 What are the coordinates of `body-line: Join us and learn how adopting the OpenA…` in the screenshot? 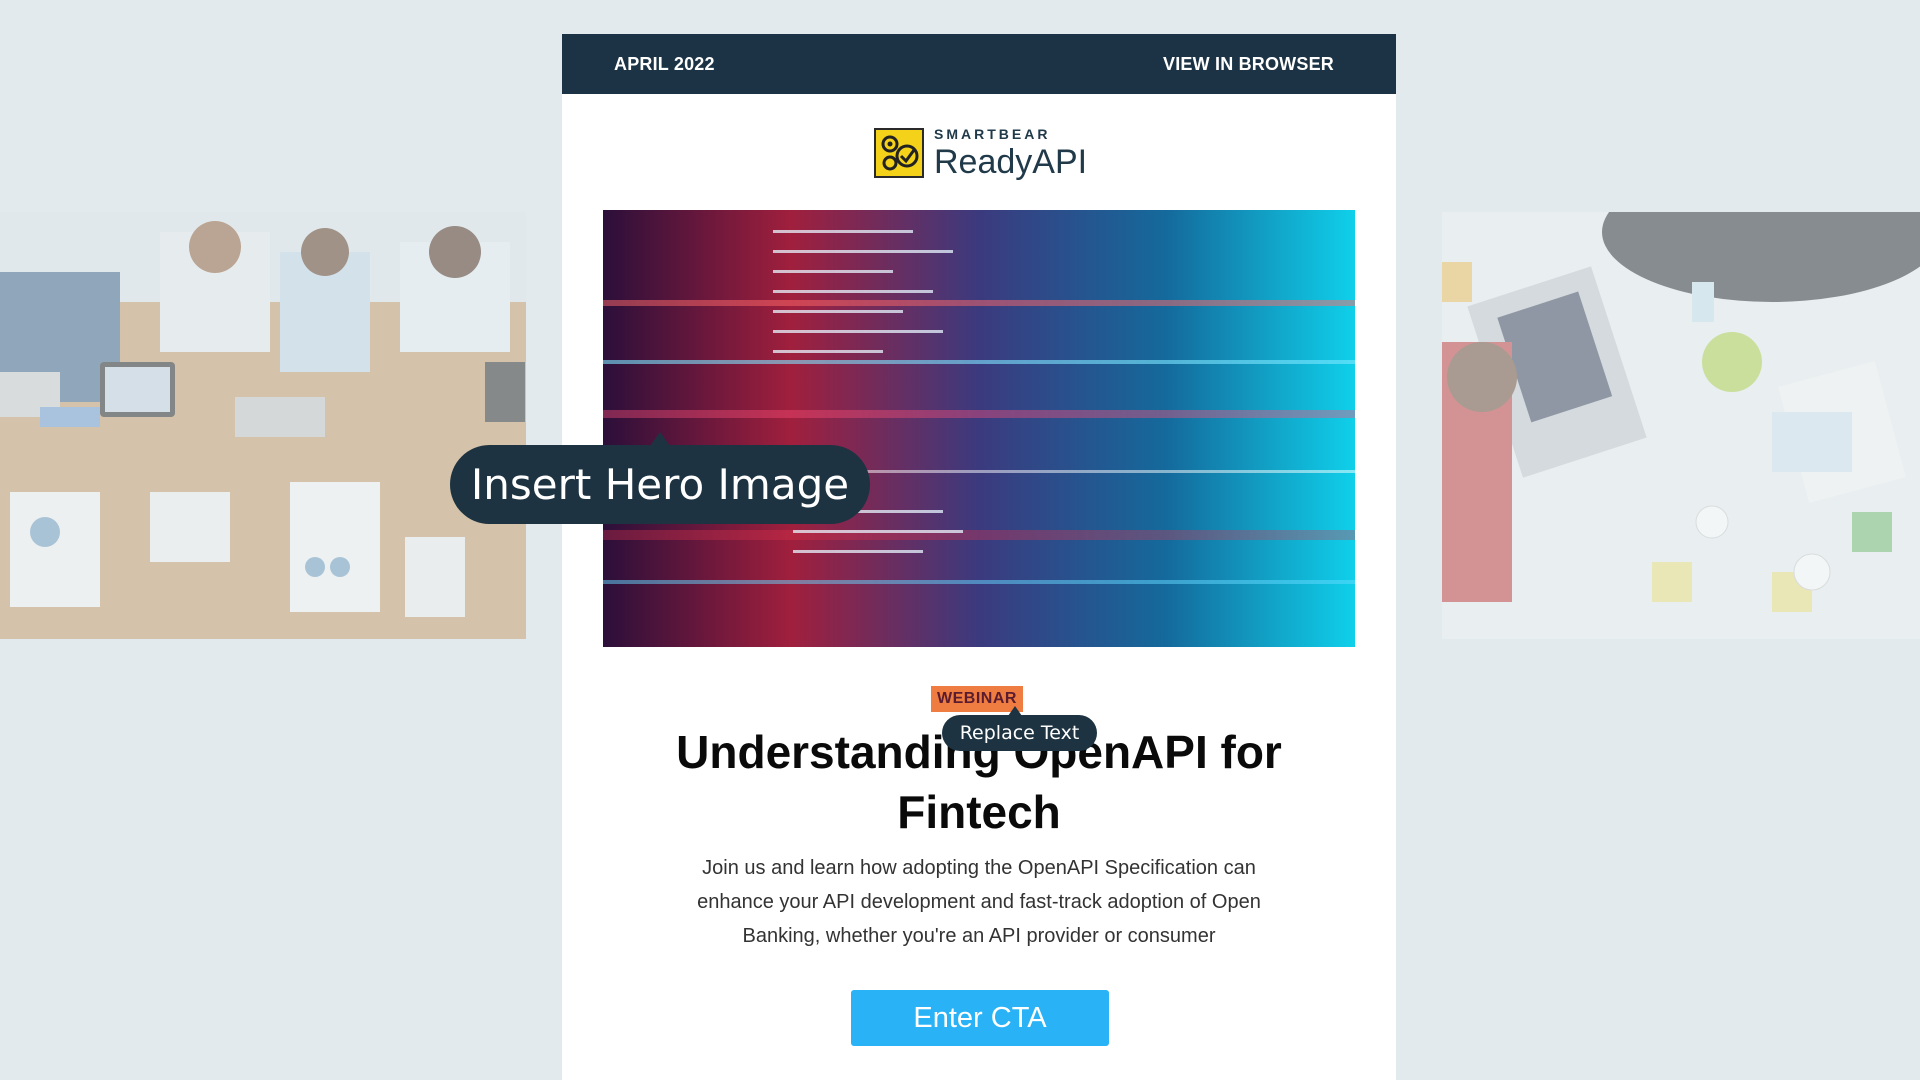 It's located at (979, 868).